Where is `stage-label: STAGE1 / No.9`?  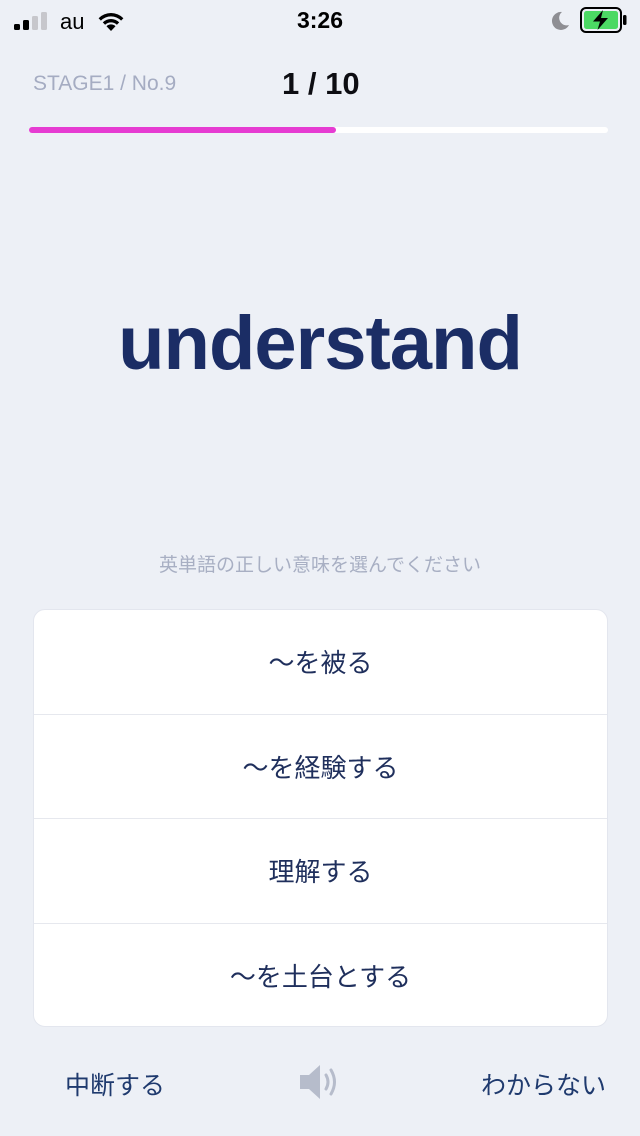 stage-label: STAGE1 / No.9 is located at coordinates (105, 83).